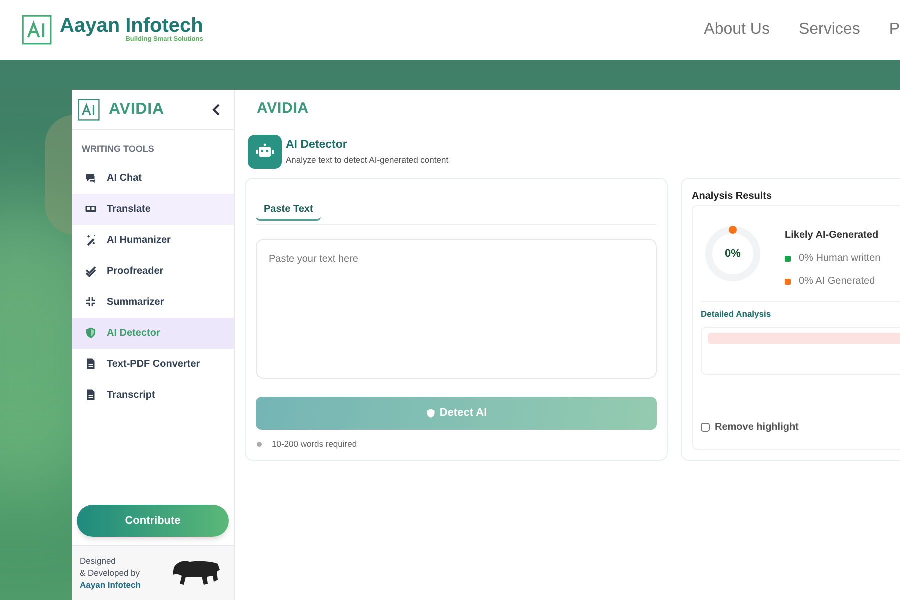 This screenshot has width=900, height=600. I want to click on text-input: Paste your text here, so click(456, 309).